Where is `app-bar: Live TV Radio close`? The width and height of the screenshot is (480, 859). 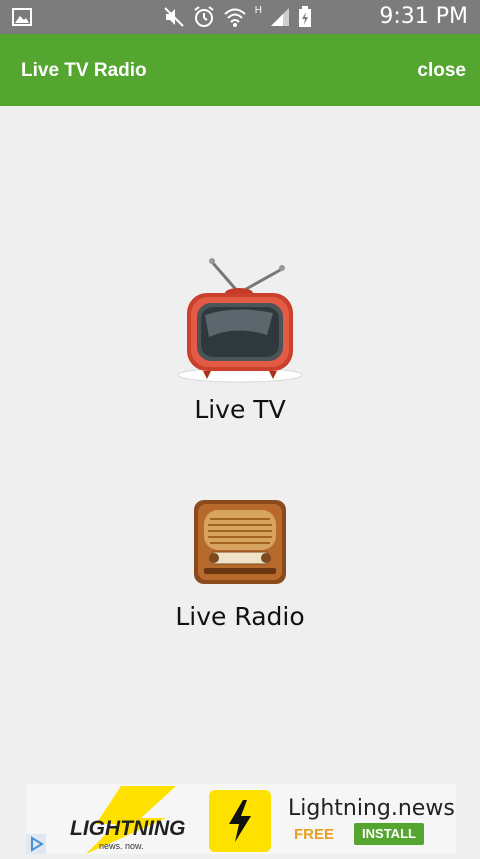
app-bar: Live TV Radio close is located at coordinates (240, 70).